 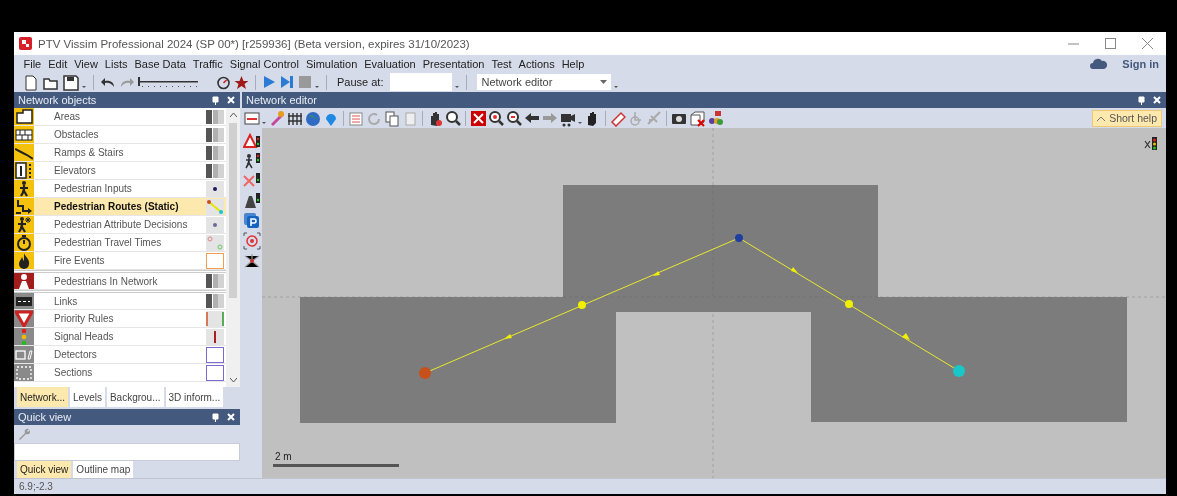 What do you see at coordinates (103, 469) in the screenshot?
I see `panel-tab: Outline map` at bounding box center [103, 469].